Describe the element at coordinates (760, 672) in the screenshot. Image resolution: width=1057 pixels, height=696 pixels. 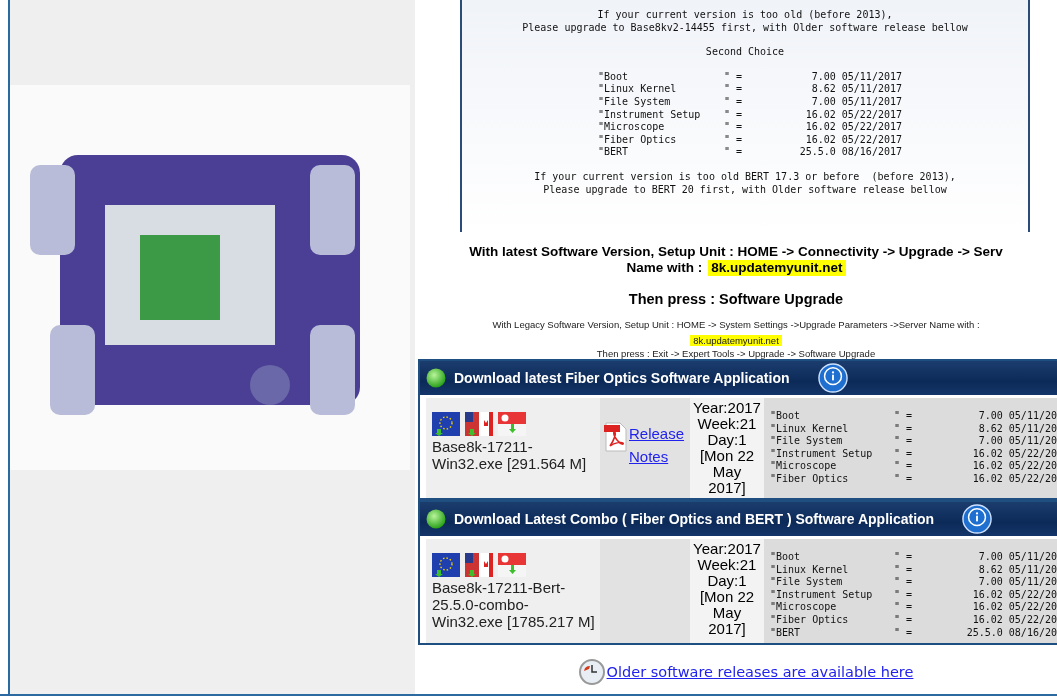
I see `older-releases-link: Older software releases are available here` at that location.